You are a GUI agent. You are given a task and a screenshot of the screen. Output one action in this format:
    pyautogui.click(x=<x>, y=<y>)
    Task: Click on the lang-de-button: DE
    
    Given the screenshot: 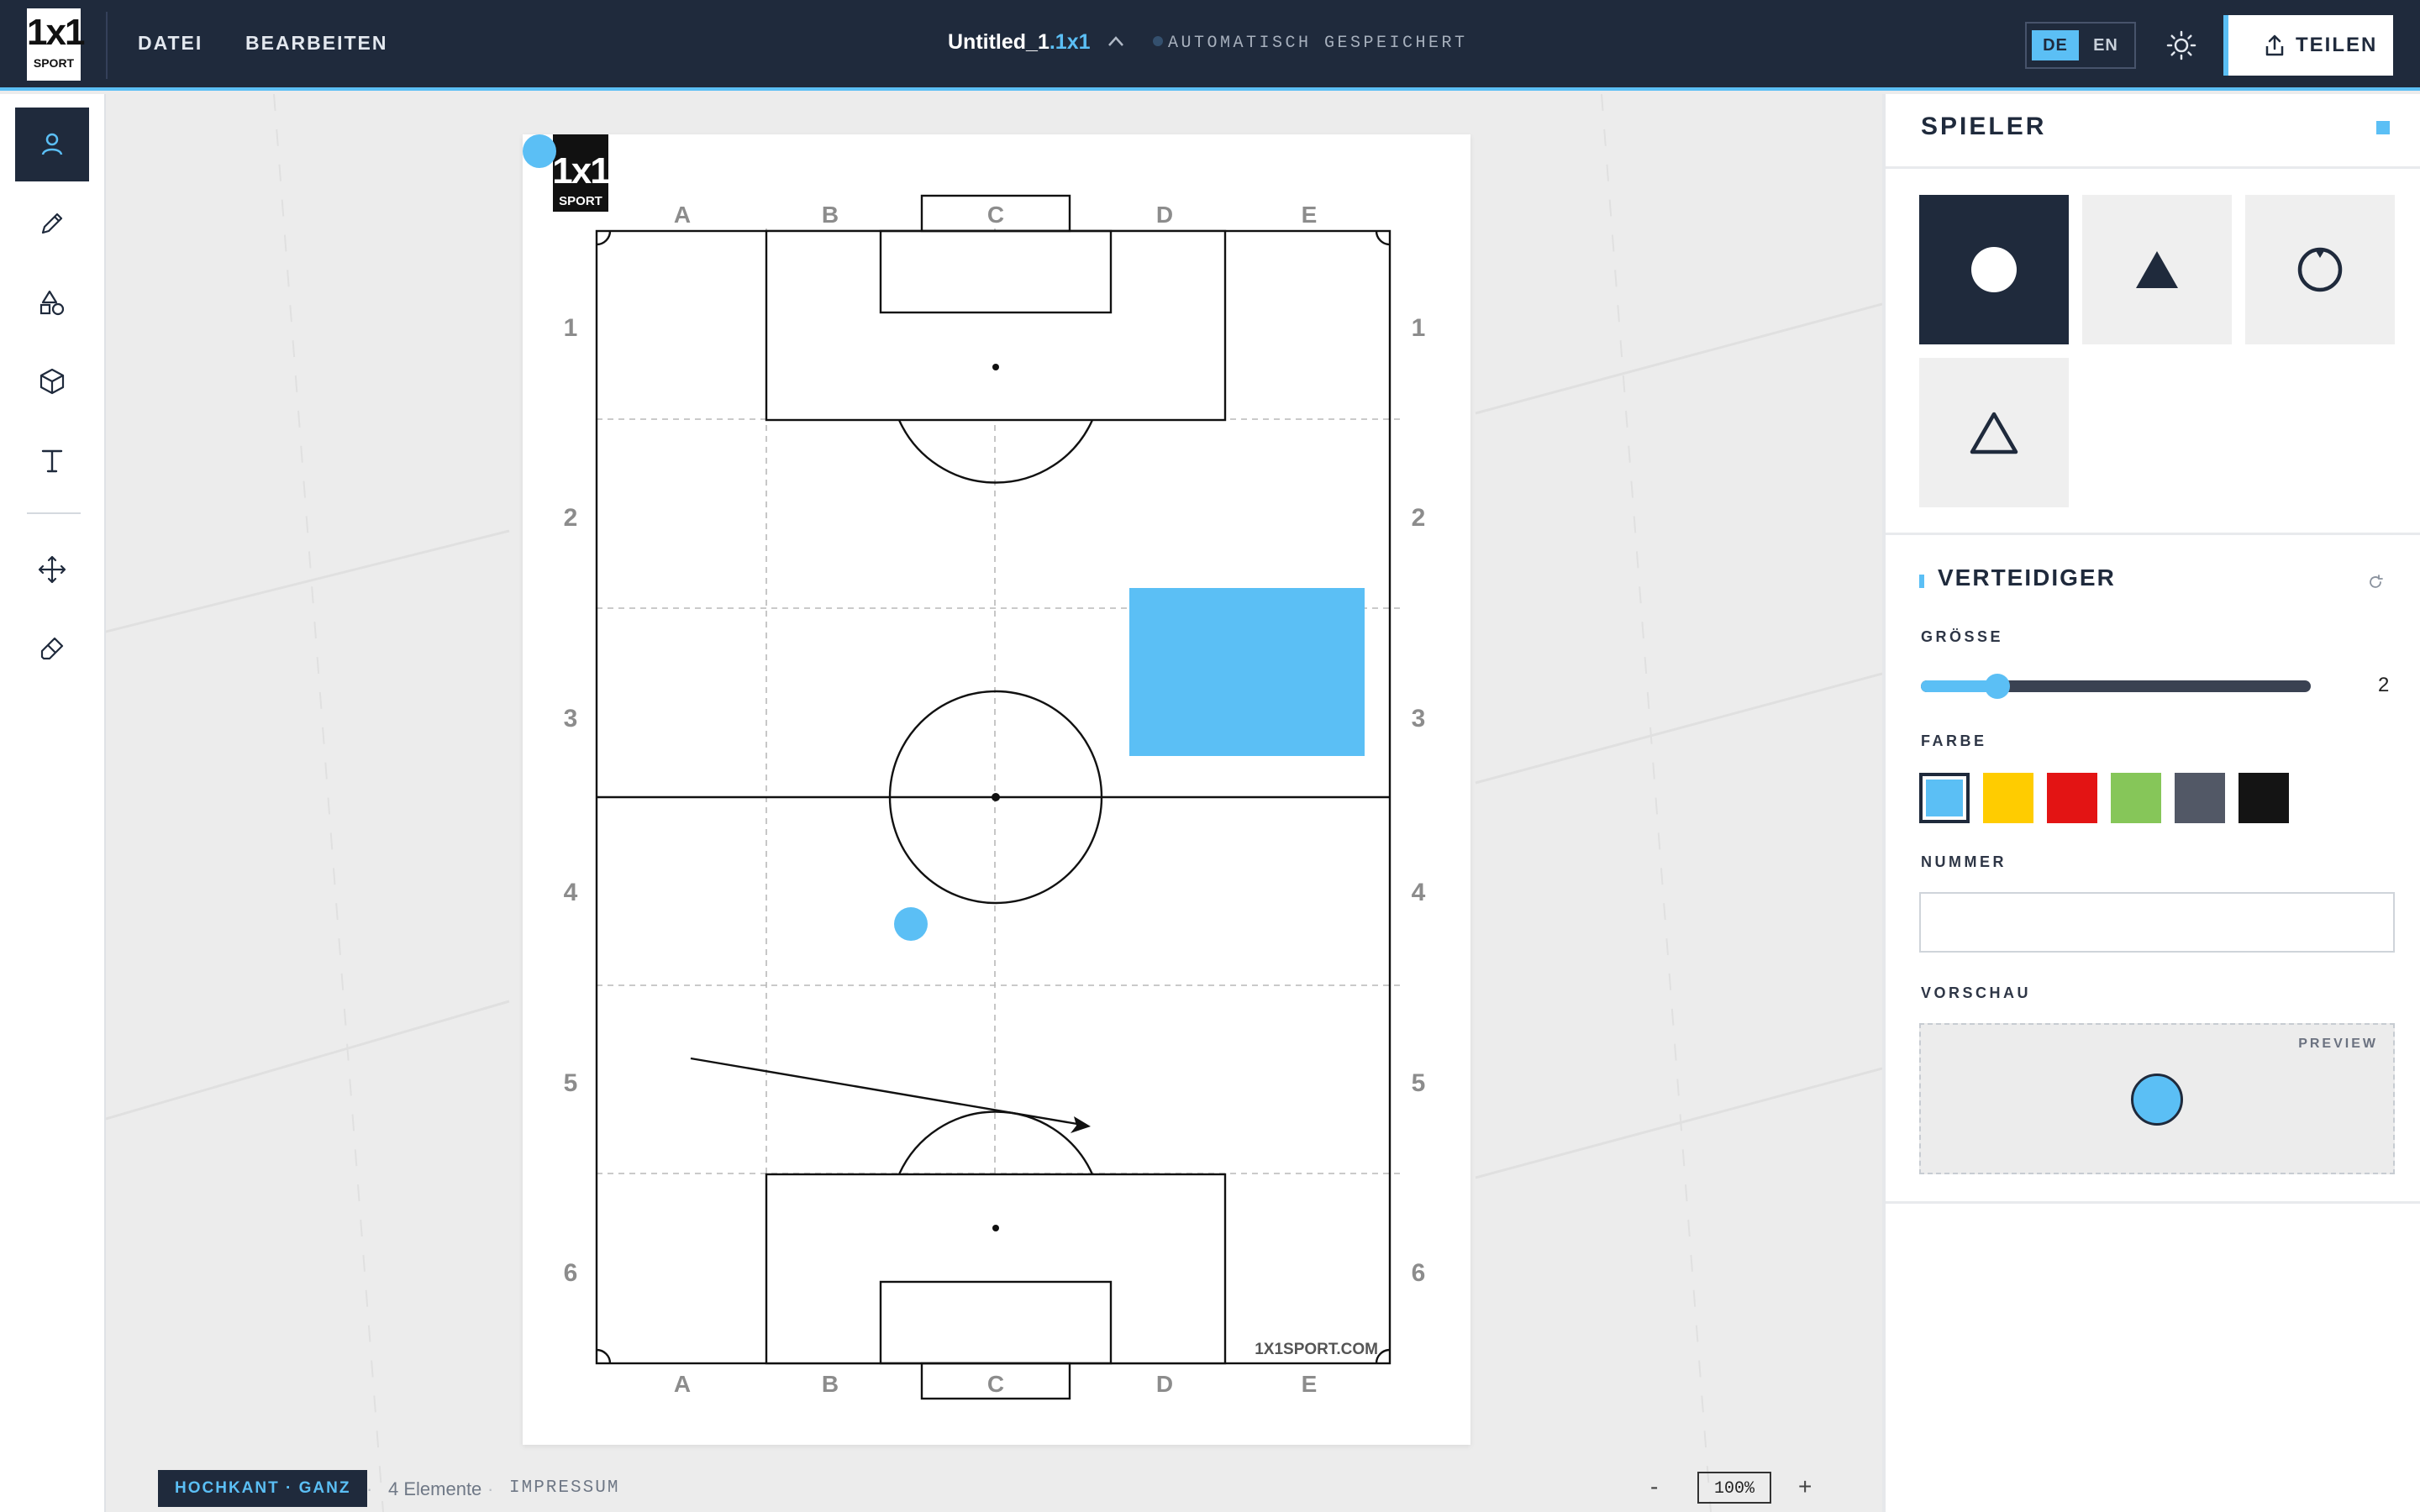 What is the action you would take?
    pyautogui.click(x=2055, y=45)
    